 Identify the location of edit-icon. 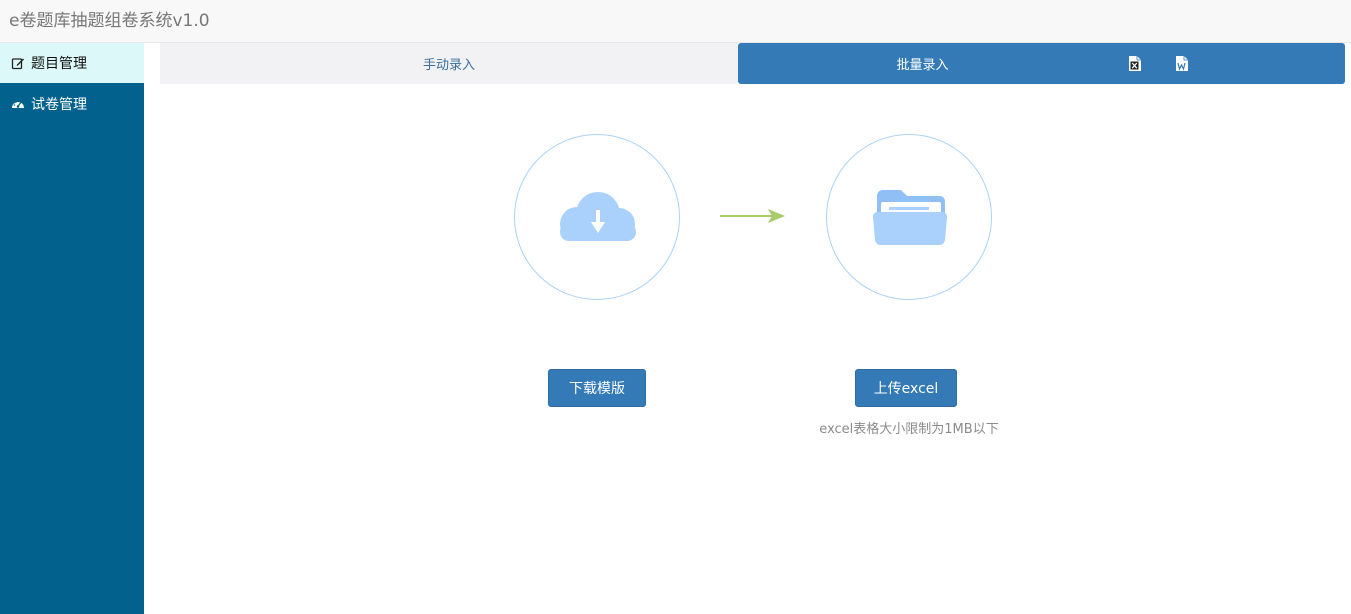
(18, 63).